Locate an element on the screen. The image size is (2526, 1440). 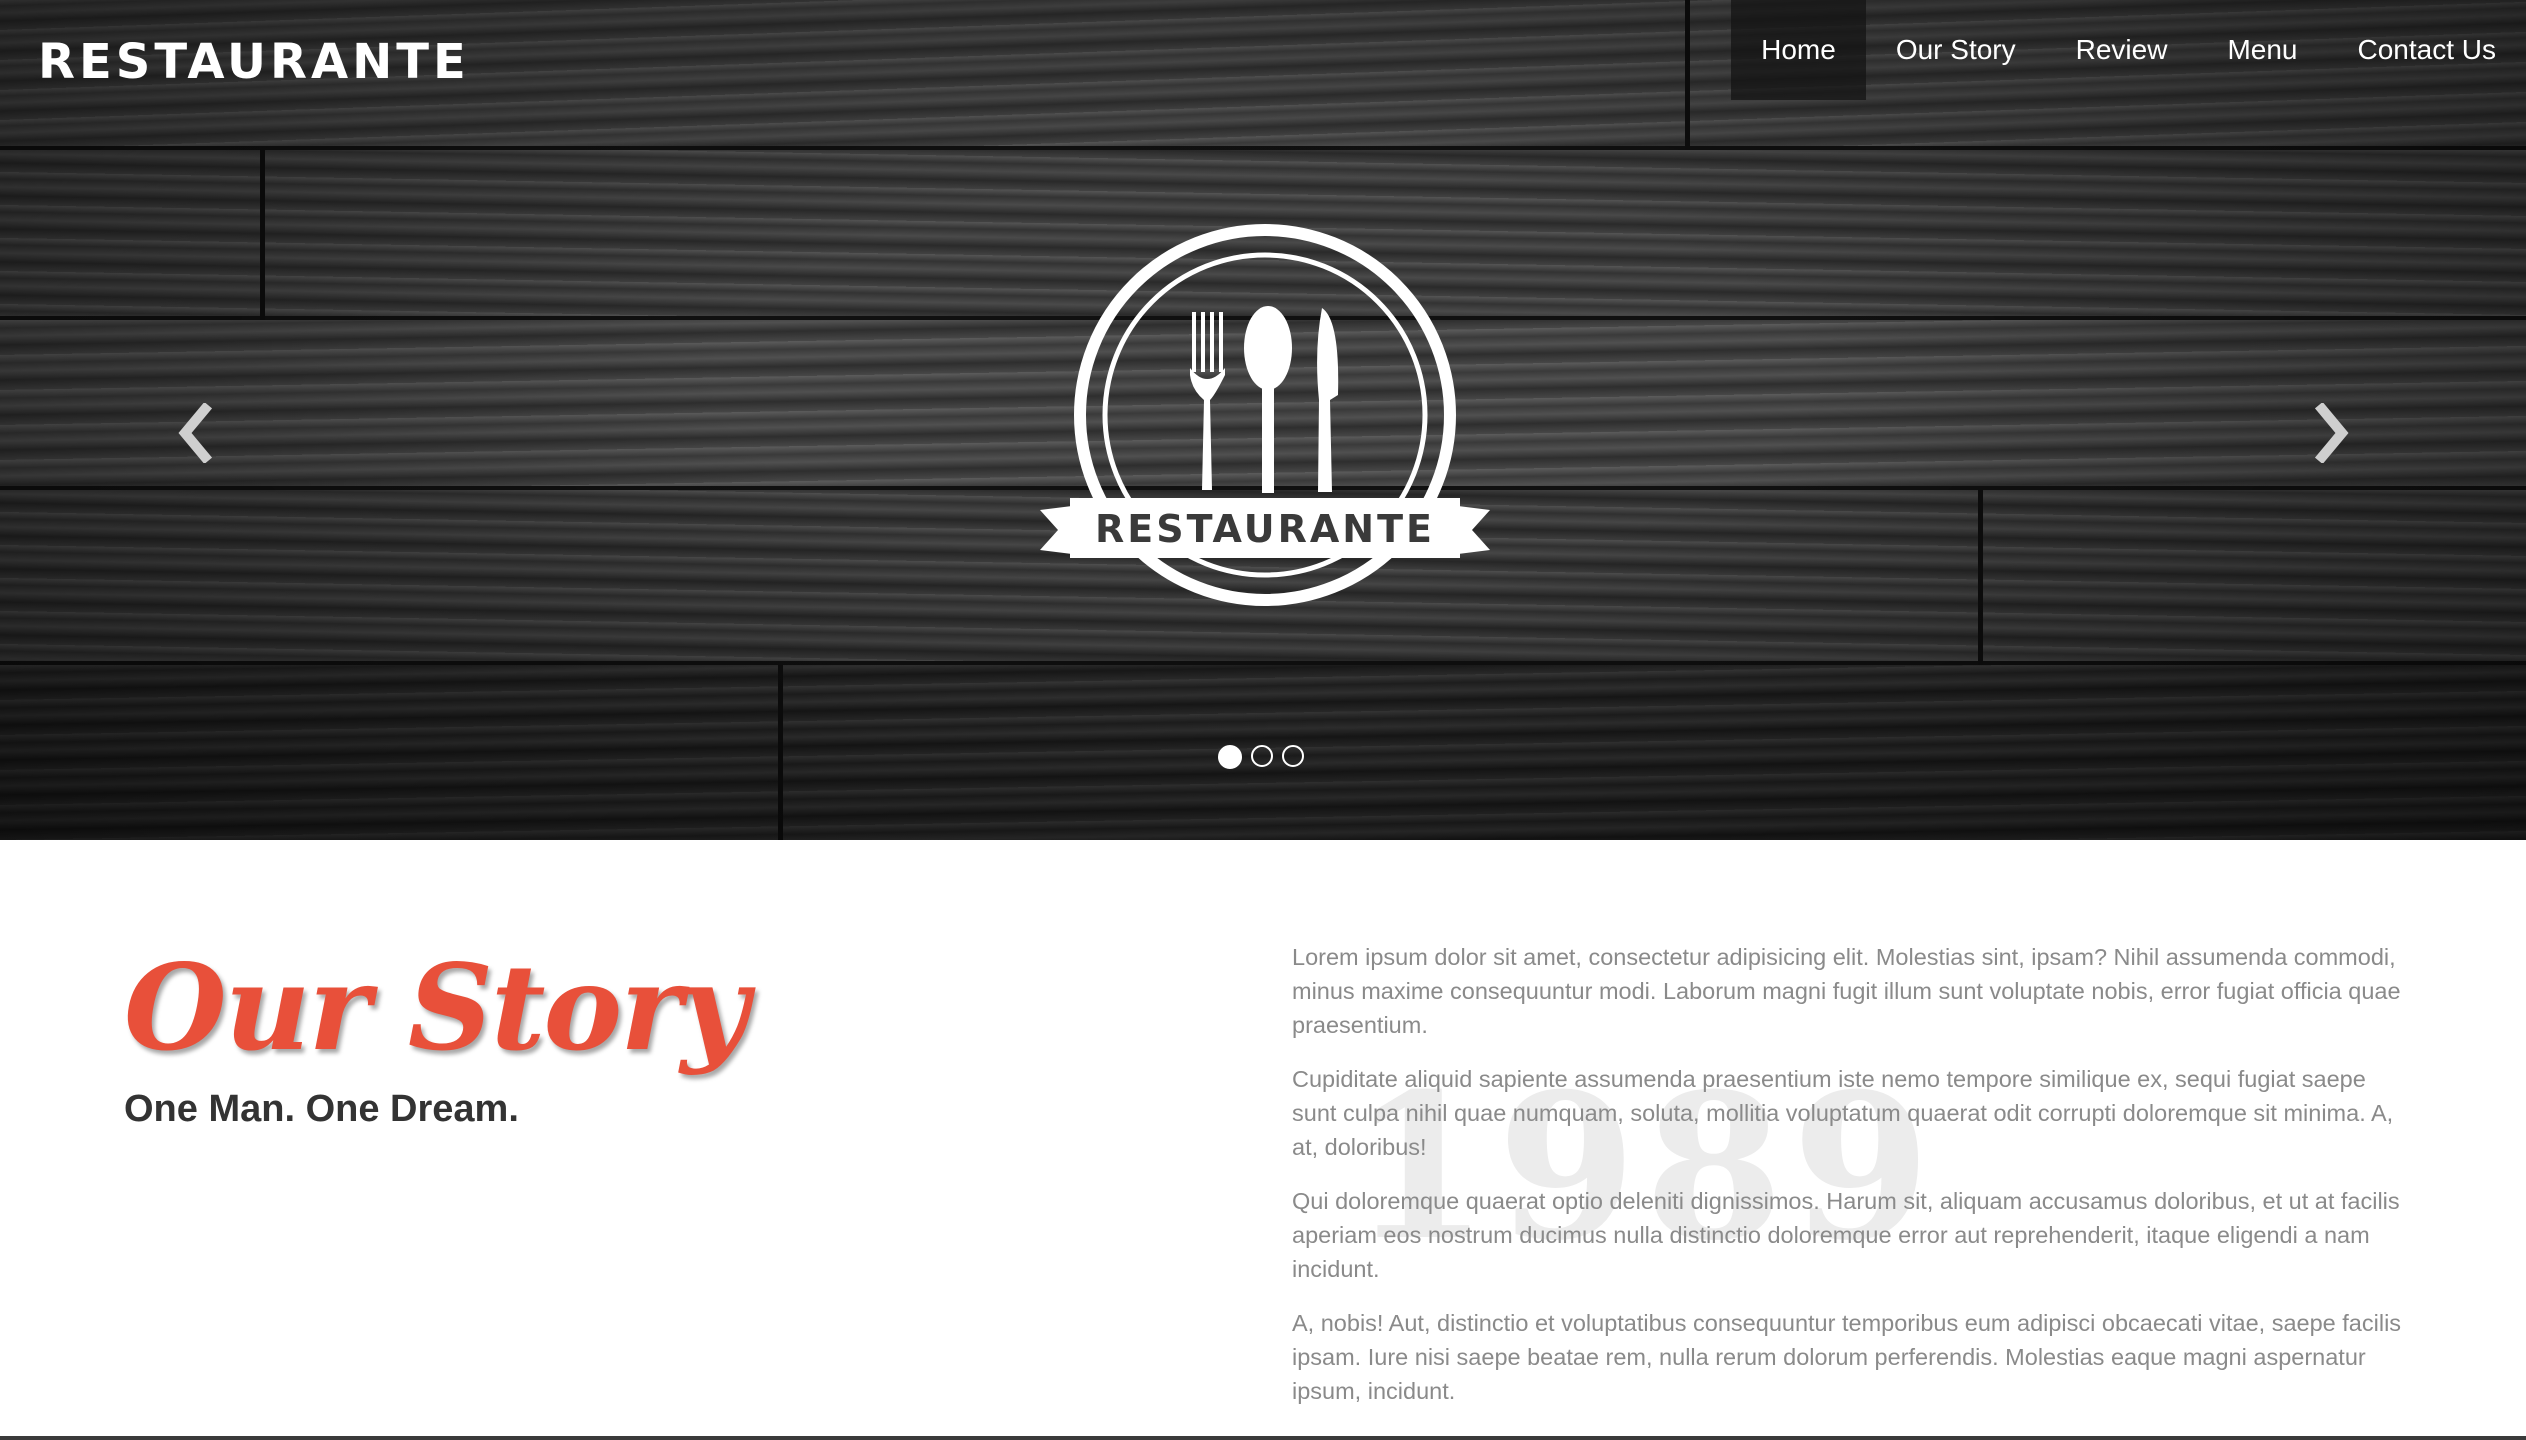
carousel-next-button is located at coordinates (2332, 433).